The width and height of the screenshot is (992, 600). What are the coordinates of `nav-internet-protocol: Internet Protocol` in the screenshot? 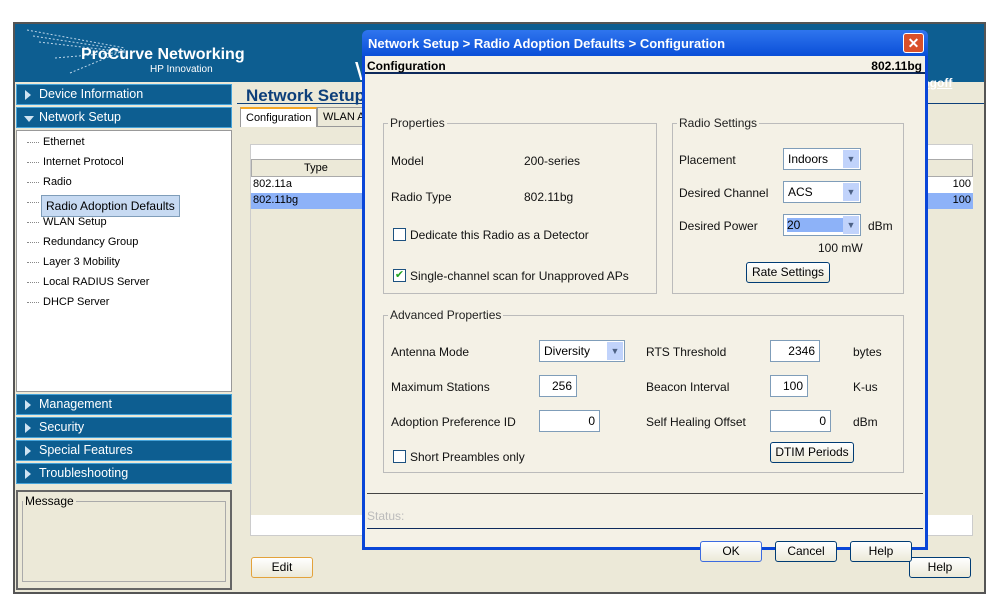 It's located at (83, 162).